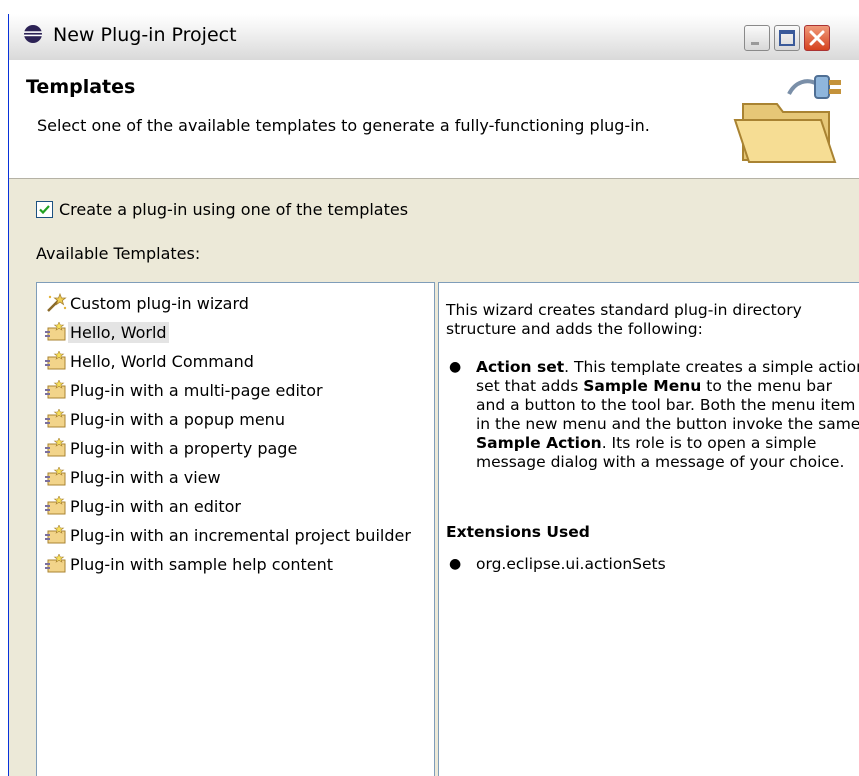 The height and width of the screenshot is (776, 859). I want to click on page-title: Templates, so click(81, 87).